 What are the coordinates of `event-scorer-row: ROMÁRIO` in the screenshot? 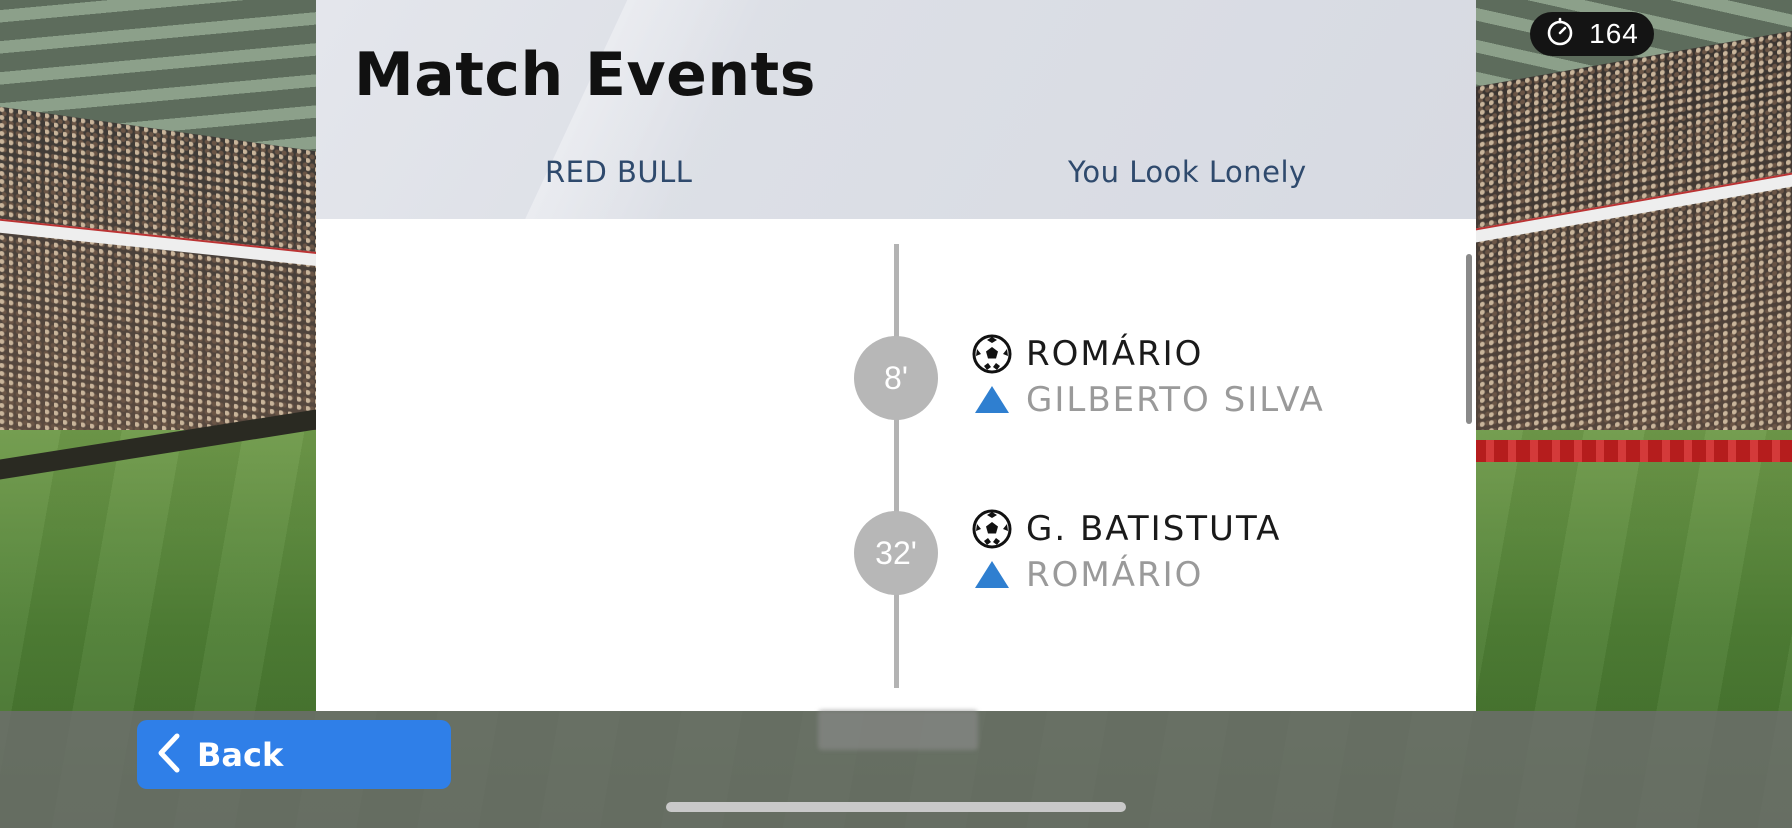 It's located at (1087, 354).